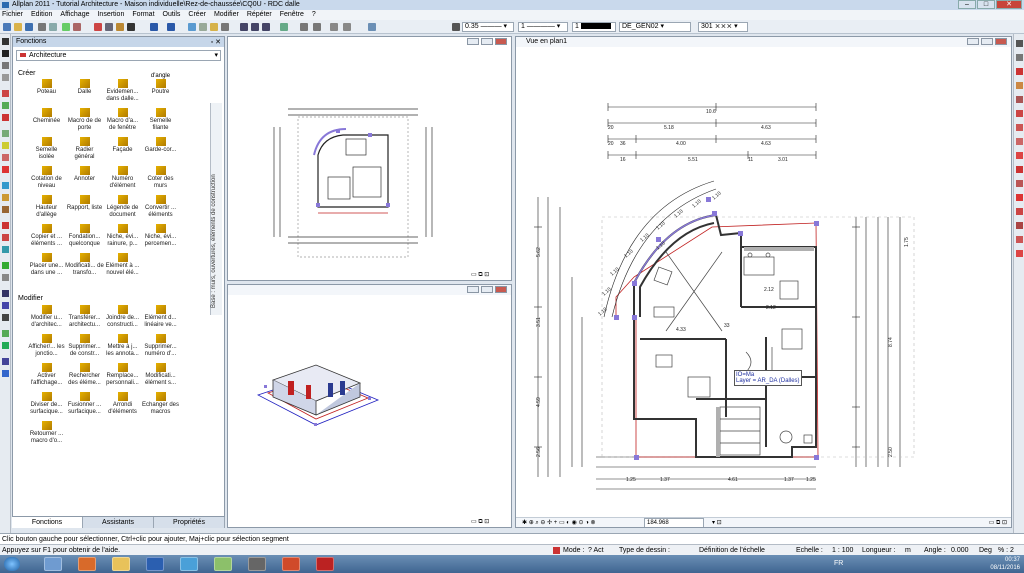 Image resolution: width=1024 pixels, height=573 pixels. Describe the element at coordinates (118, 55) in the screenshot. I see `module-select: Architecture ▾` at that location.